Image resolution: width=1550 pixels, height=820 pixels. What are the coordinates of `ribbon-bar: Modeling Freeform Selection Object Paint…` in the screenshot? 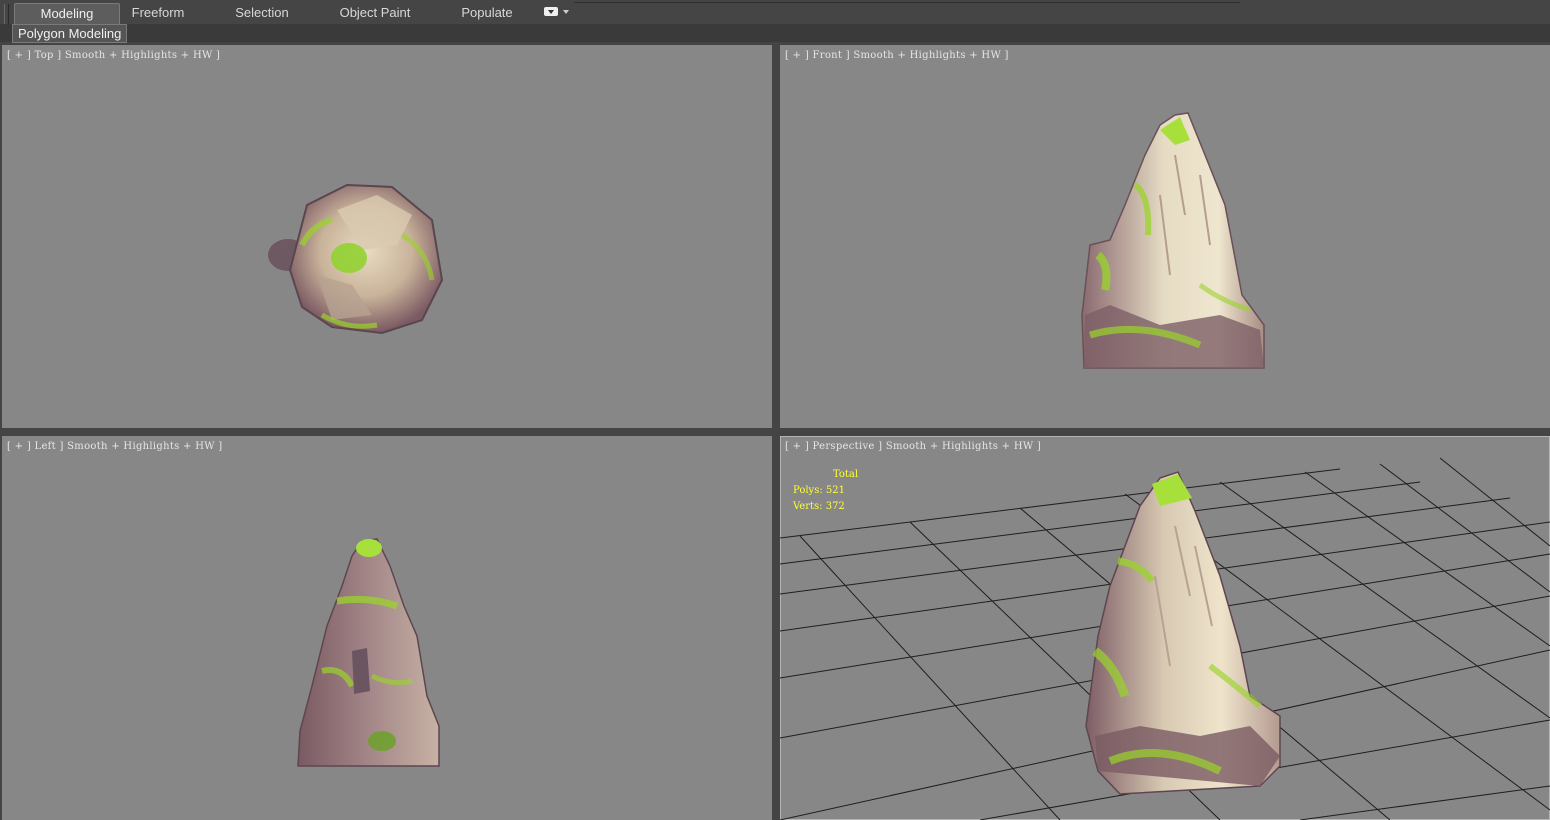 It's located at (775, 20).